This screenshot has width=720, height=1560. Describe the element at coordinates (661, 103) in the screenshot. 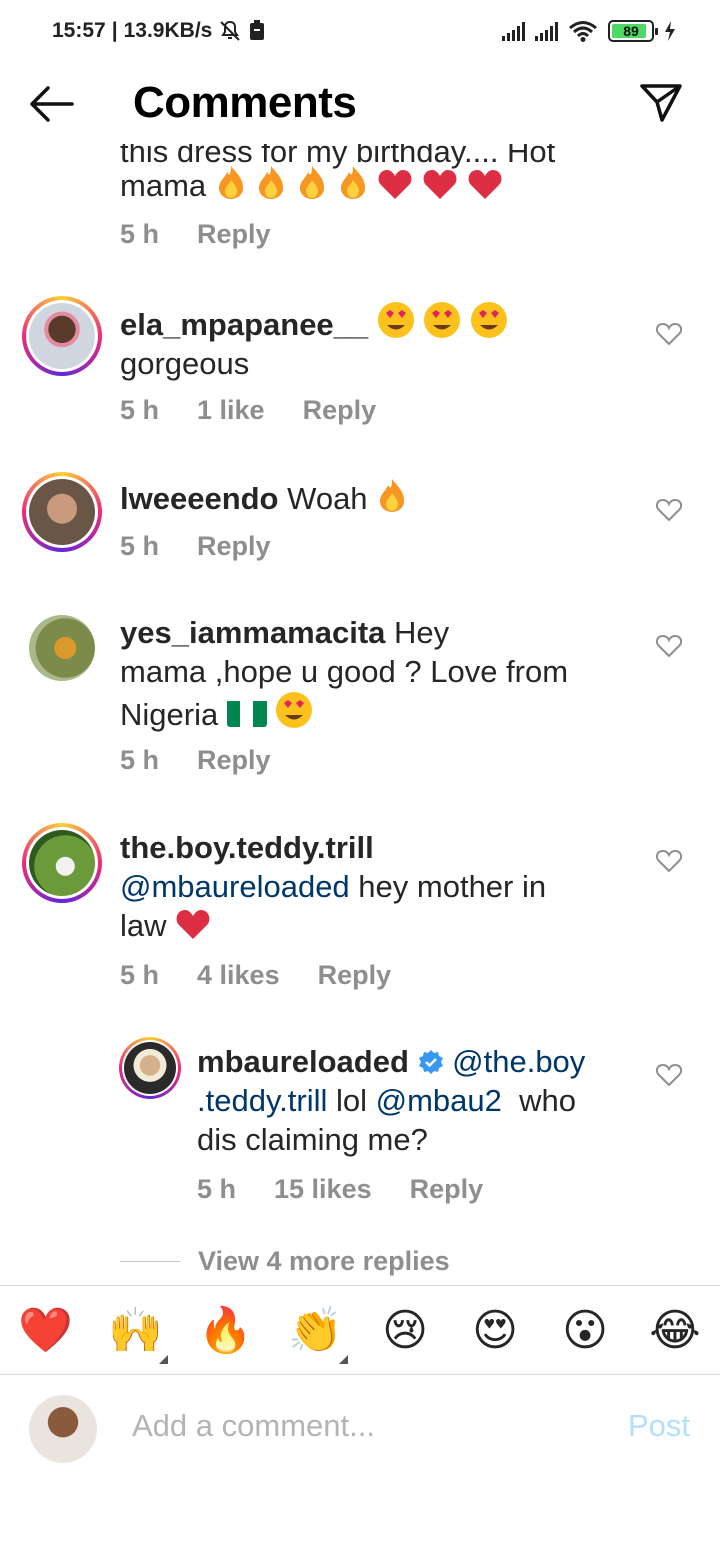

I see `send-icon` at that location.